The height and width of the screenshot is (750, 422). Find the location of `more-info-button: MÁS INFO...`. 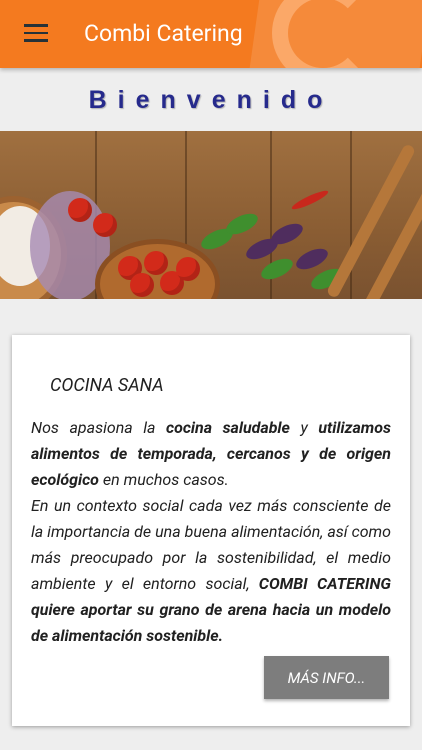

more-info-button: MÁS INFO... is located at coordinates (326, 677).